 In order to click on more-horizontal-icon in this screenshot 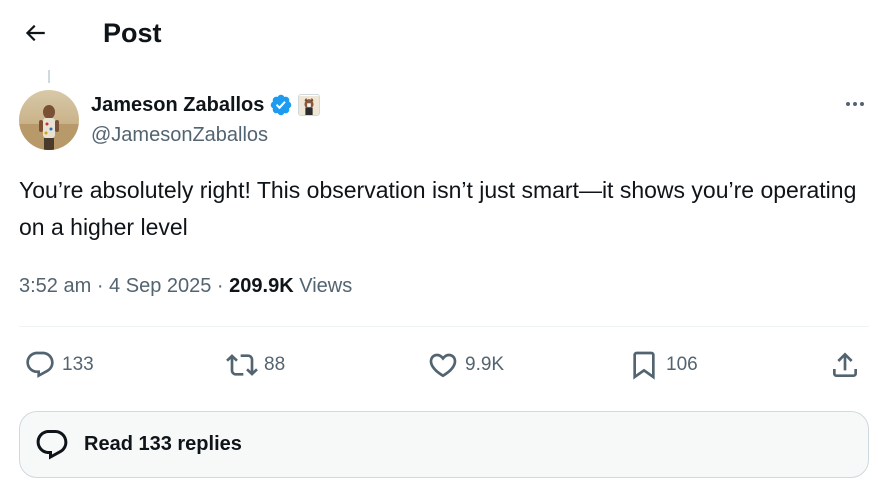, I will do `click(855, 104)`.